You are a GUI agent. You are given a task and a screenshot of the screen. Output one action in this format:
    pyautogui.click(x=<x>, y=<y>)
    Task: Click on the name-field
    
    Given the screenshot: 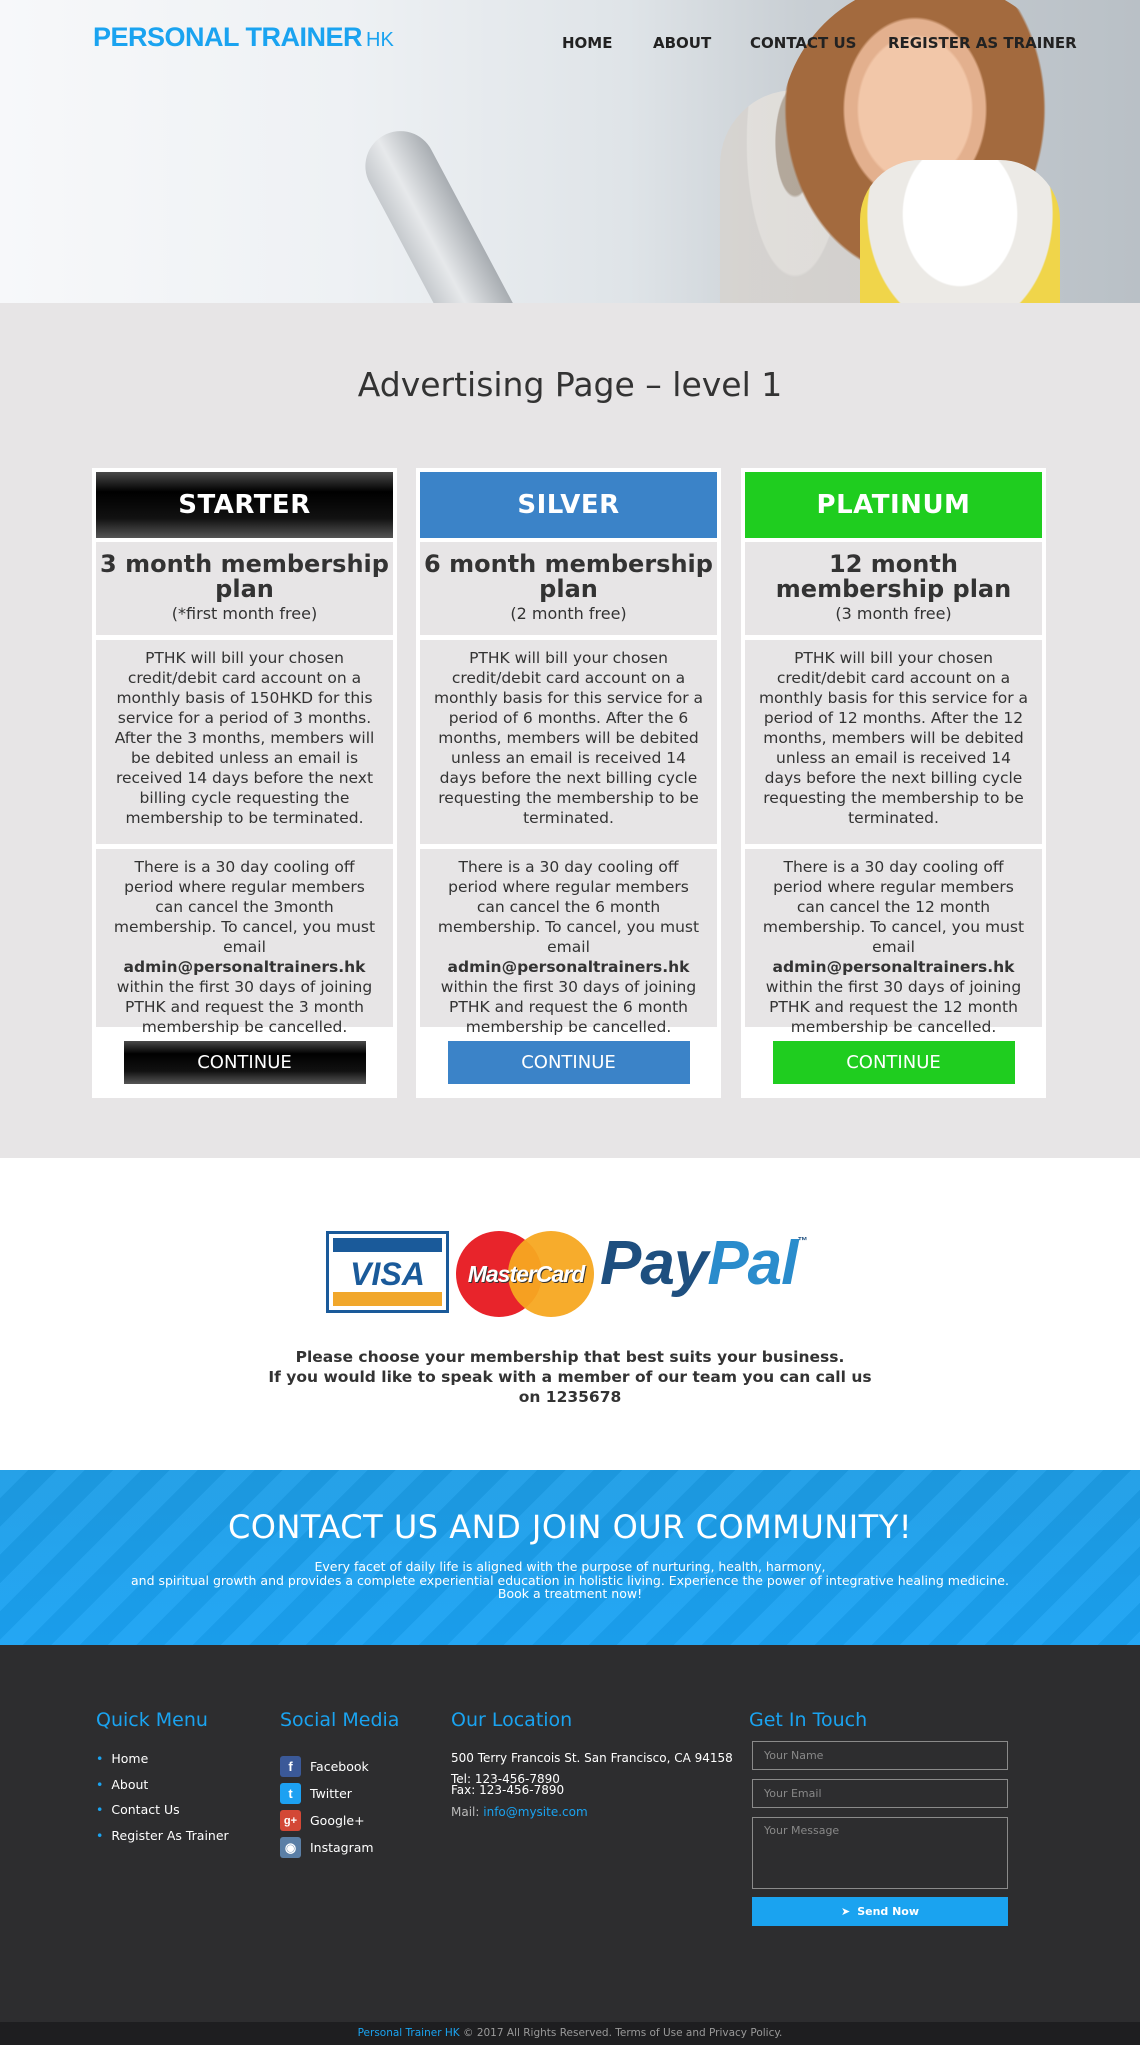 What is the action you would take?
    pyautogui.click(x=880, y=1755)
    